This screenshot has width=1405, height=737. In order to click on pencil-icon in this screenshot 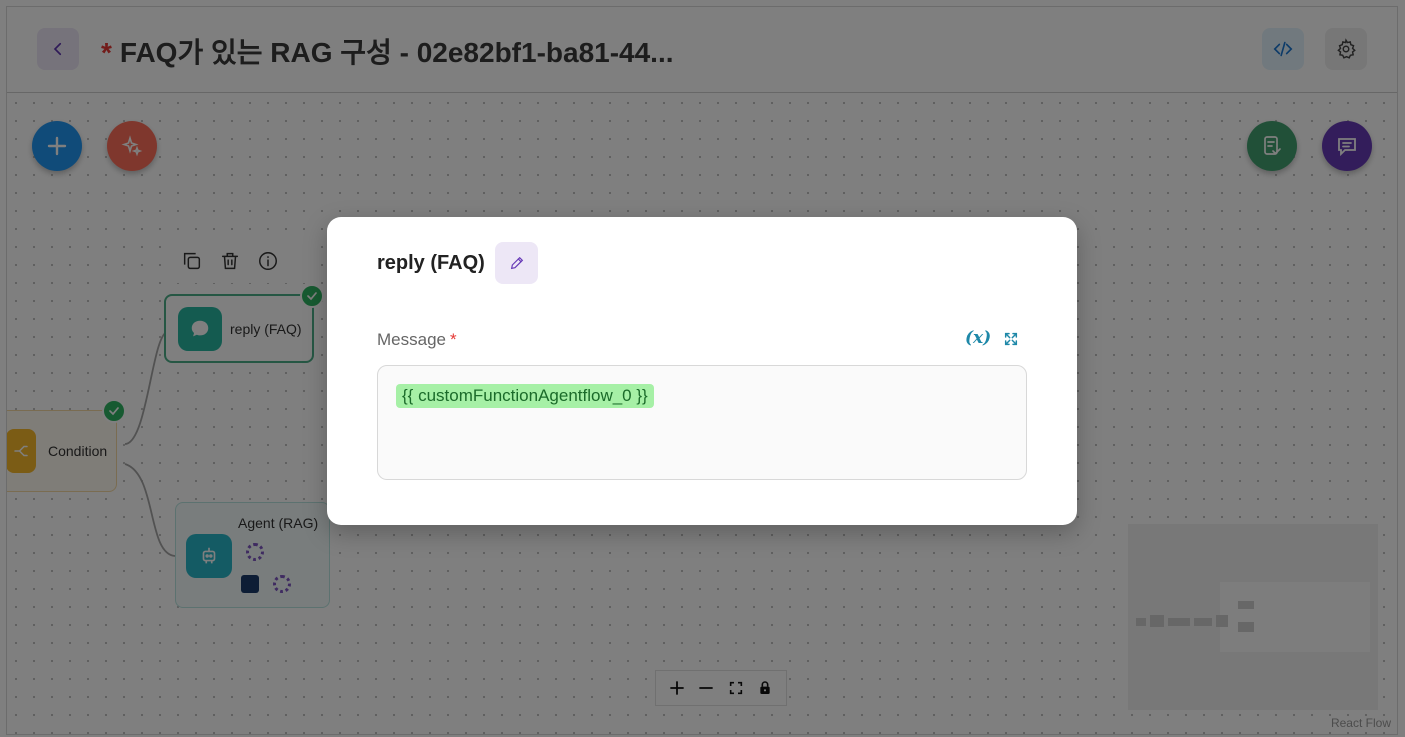, I will do `click(516, 263)`.